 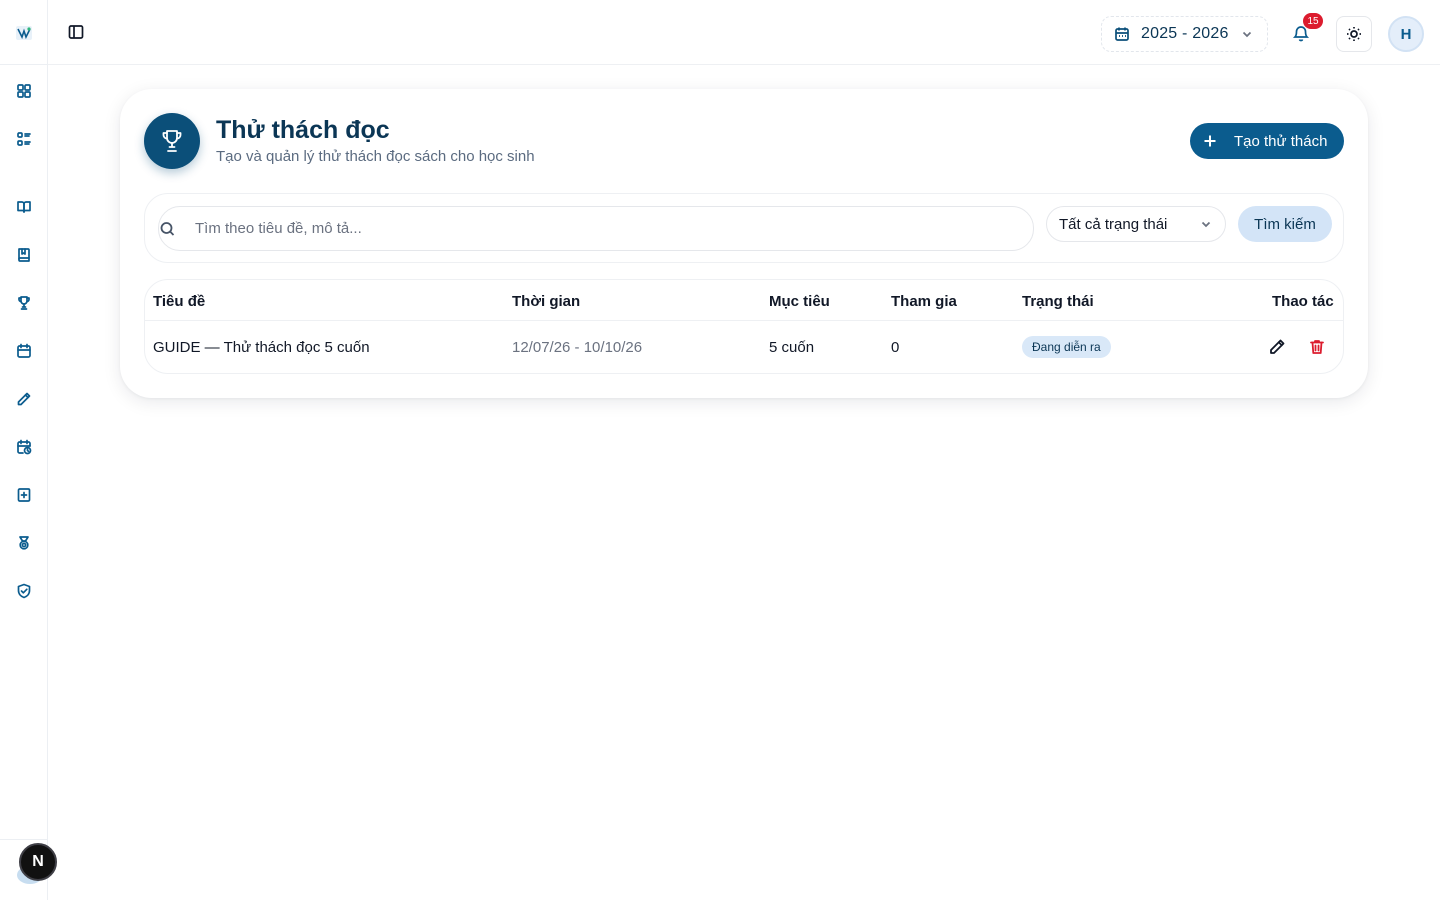 What do you see at coordinates (1281, 141) in the screenshot?
I see `create-challenge-label: Tạo thử thách` at bounding box center [1281, 141].